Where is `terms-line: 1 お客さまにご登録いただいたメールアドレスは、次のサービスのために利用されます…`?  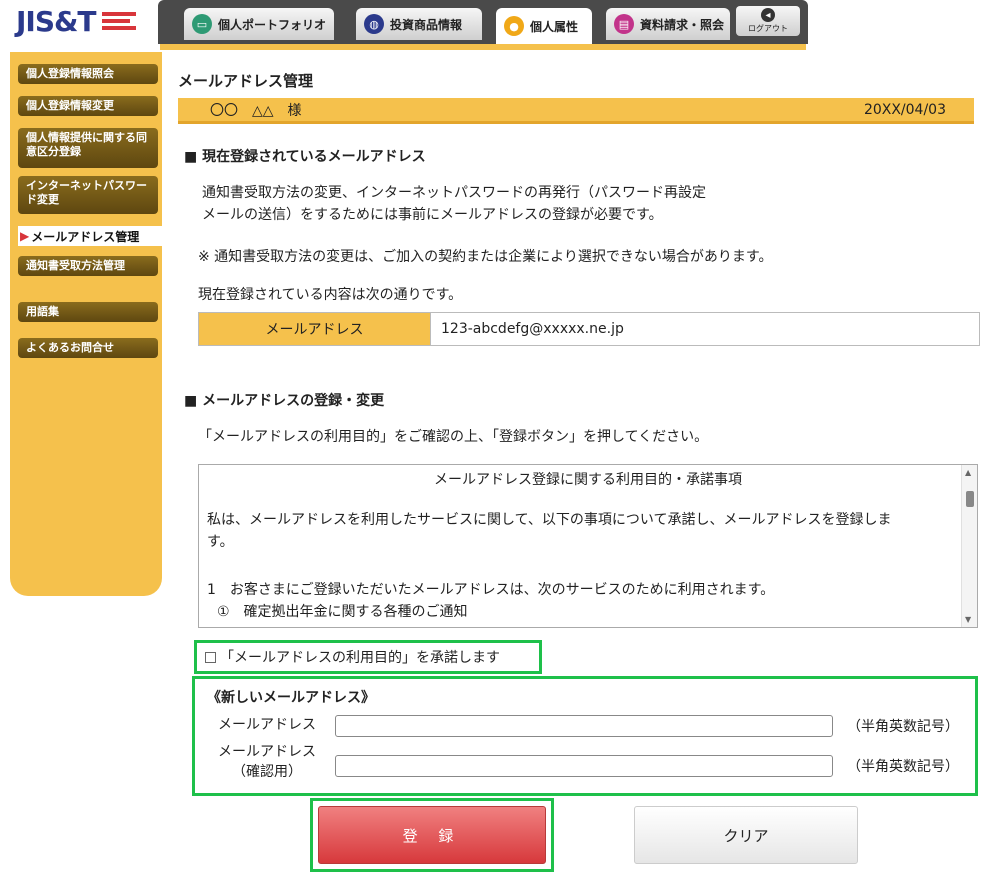 terms-line: 1 お客さまにご登録いただいたメールアドレスは、次のサービスのために利用されます… is located at coordinates (491, 590).